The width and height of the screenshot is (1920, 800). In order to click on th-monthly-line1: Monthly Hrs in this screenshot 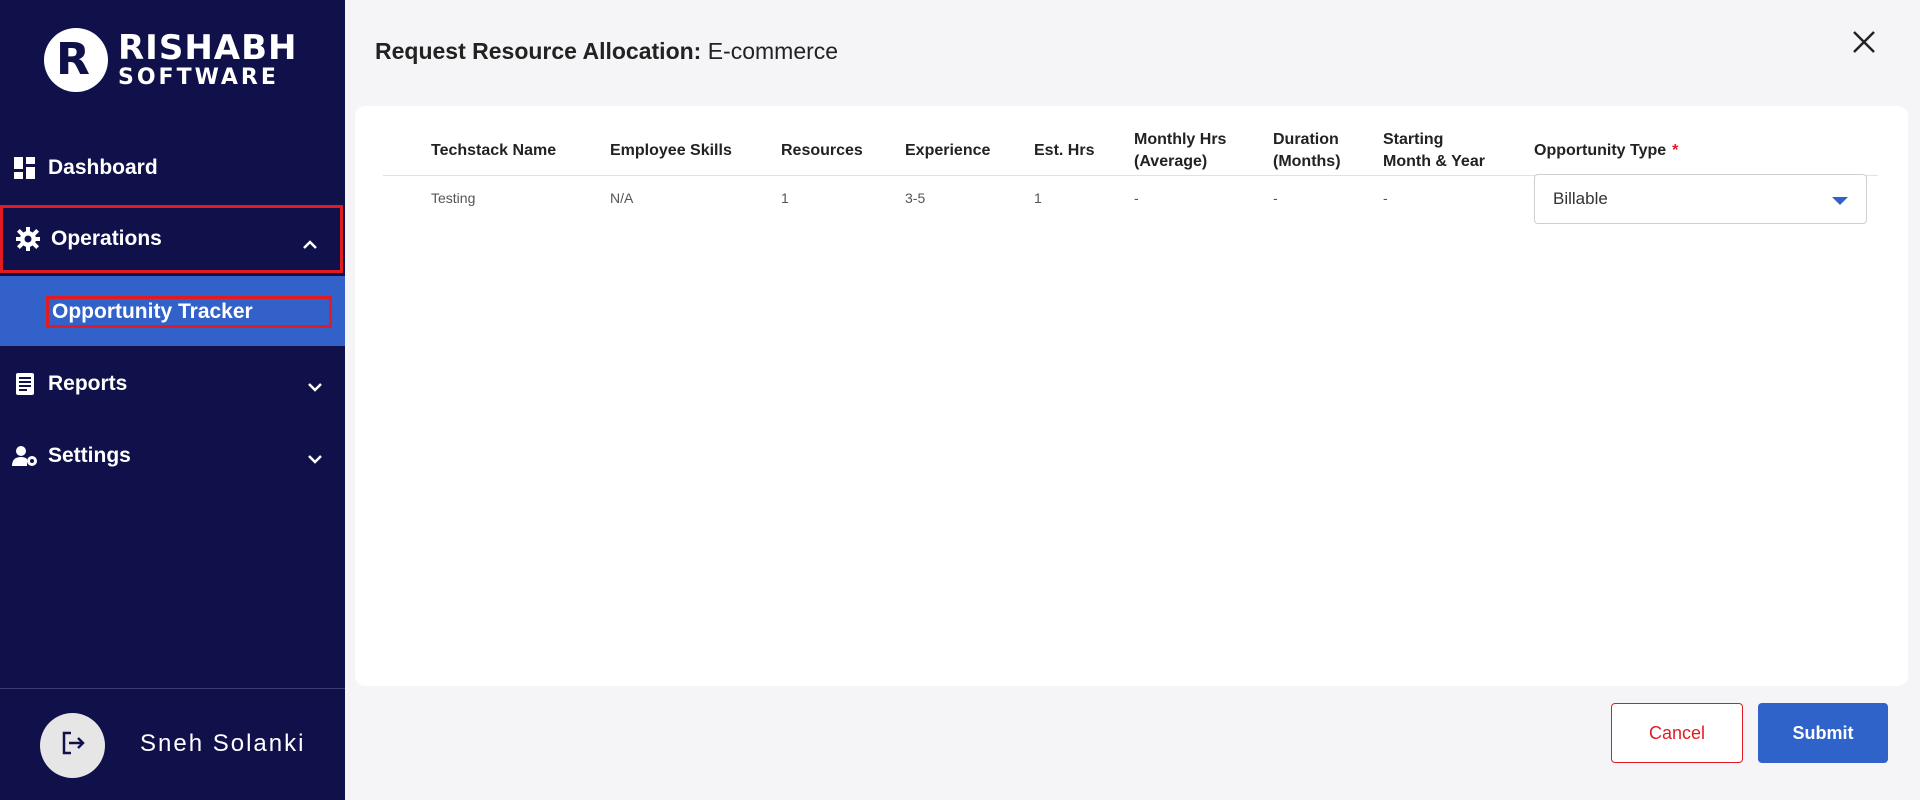, I will do `click(1180, 139)`.